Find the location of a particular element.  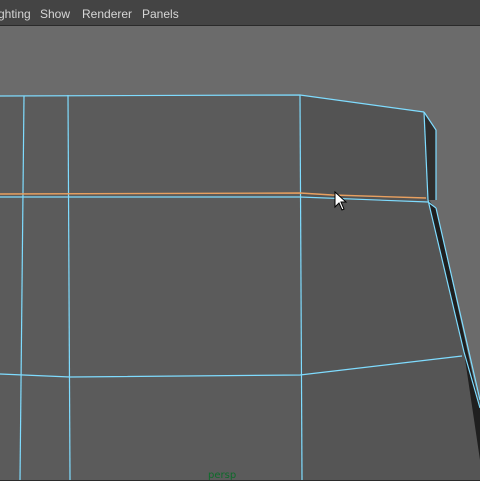

menu-renderer: Renderer is located at coordinates (107, 13).